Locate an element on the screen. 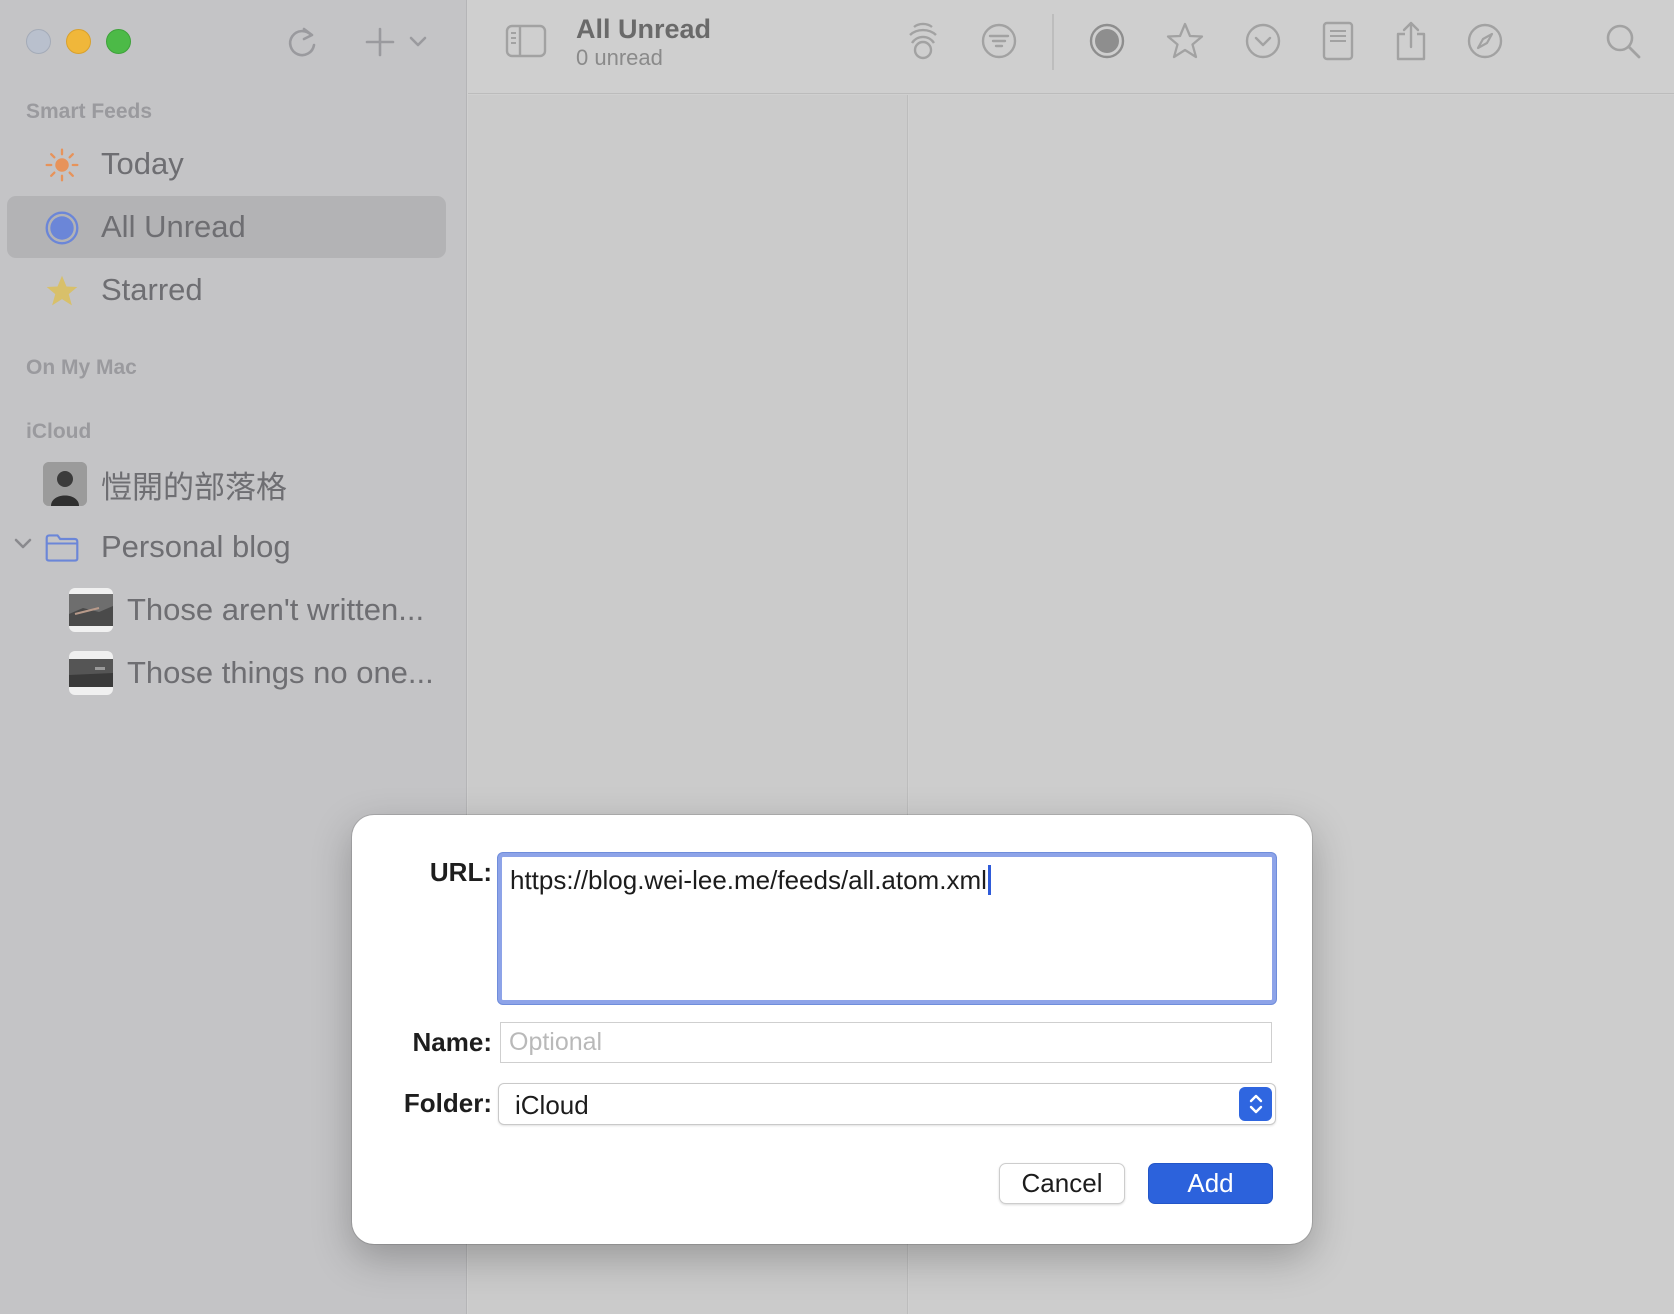 This screenshot has width=1674, height=1314. next-unread-icon is located at coordinates (1263, 41).